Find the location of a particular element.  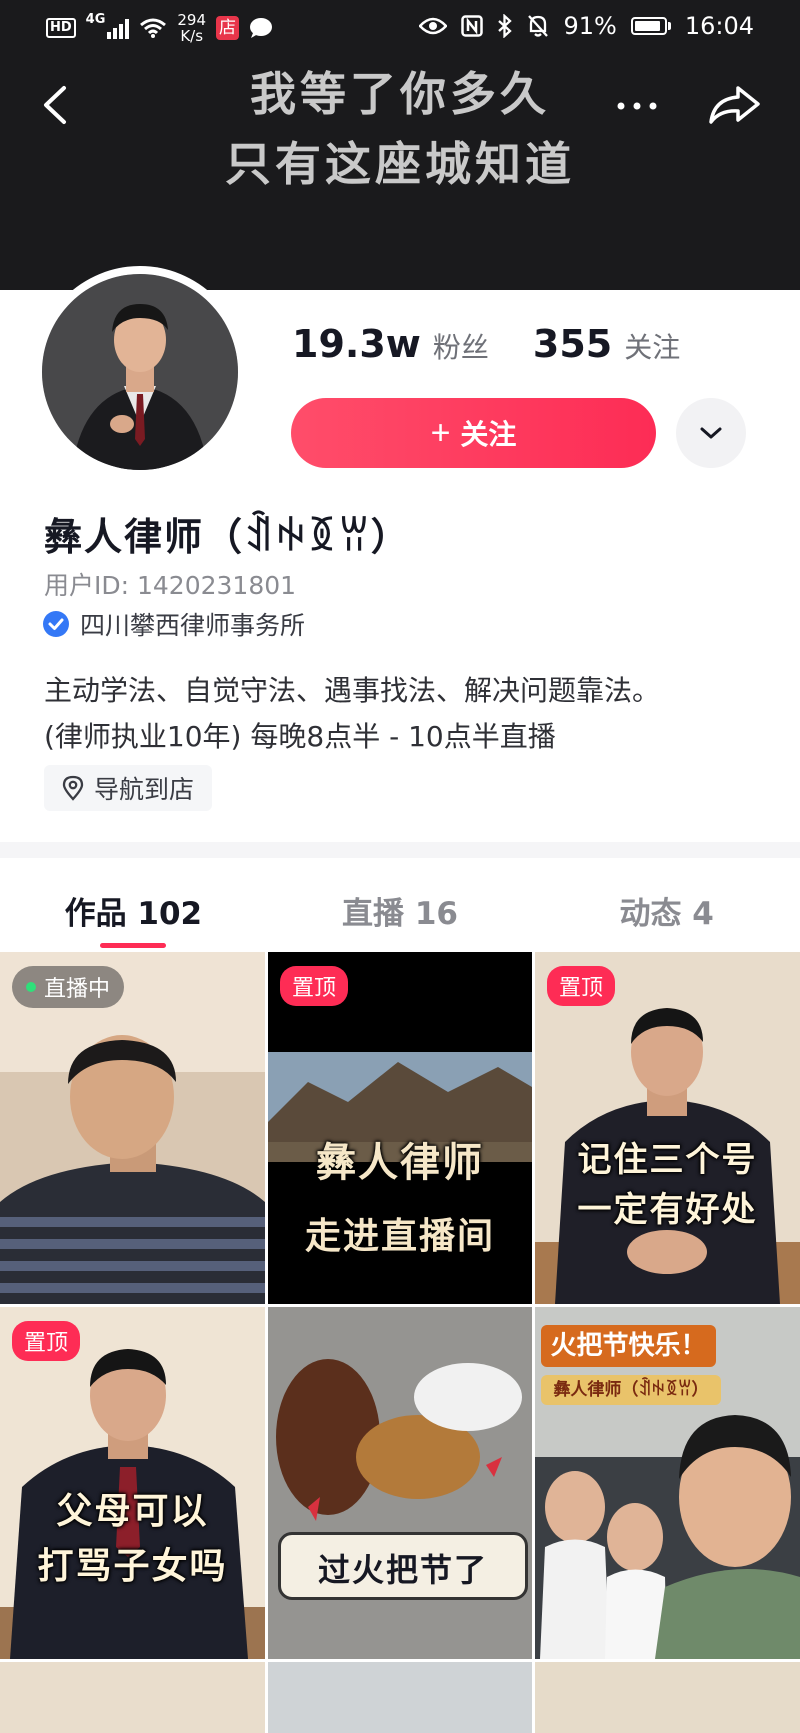

verified-org-name: 四川攀西律师事务所 is located at coordinates (193, 625).